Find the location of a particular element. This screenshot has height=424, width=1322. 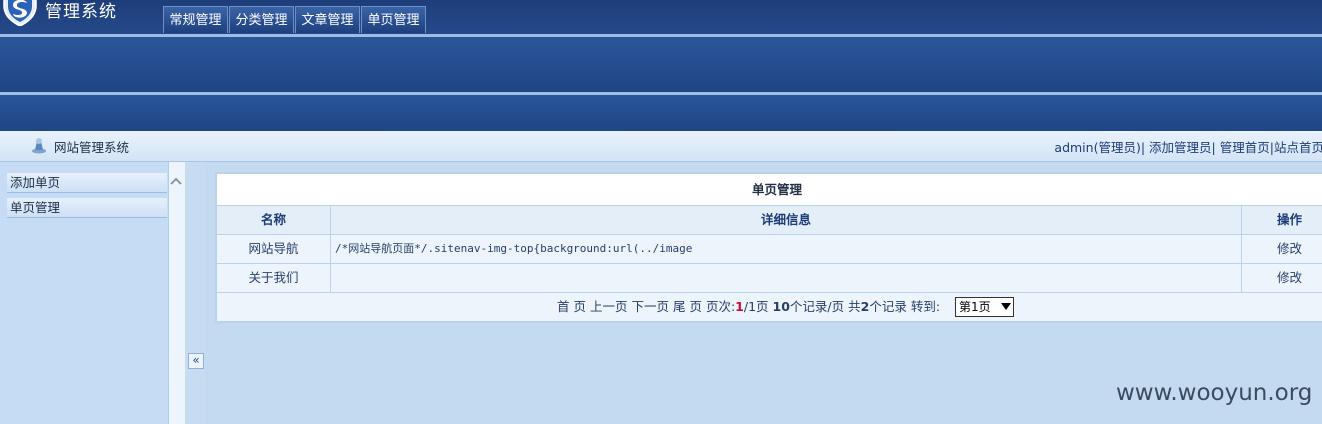

tab-single-page: 单页管理 is located at coordinates (393, 19).